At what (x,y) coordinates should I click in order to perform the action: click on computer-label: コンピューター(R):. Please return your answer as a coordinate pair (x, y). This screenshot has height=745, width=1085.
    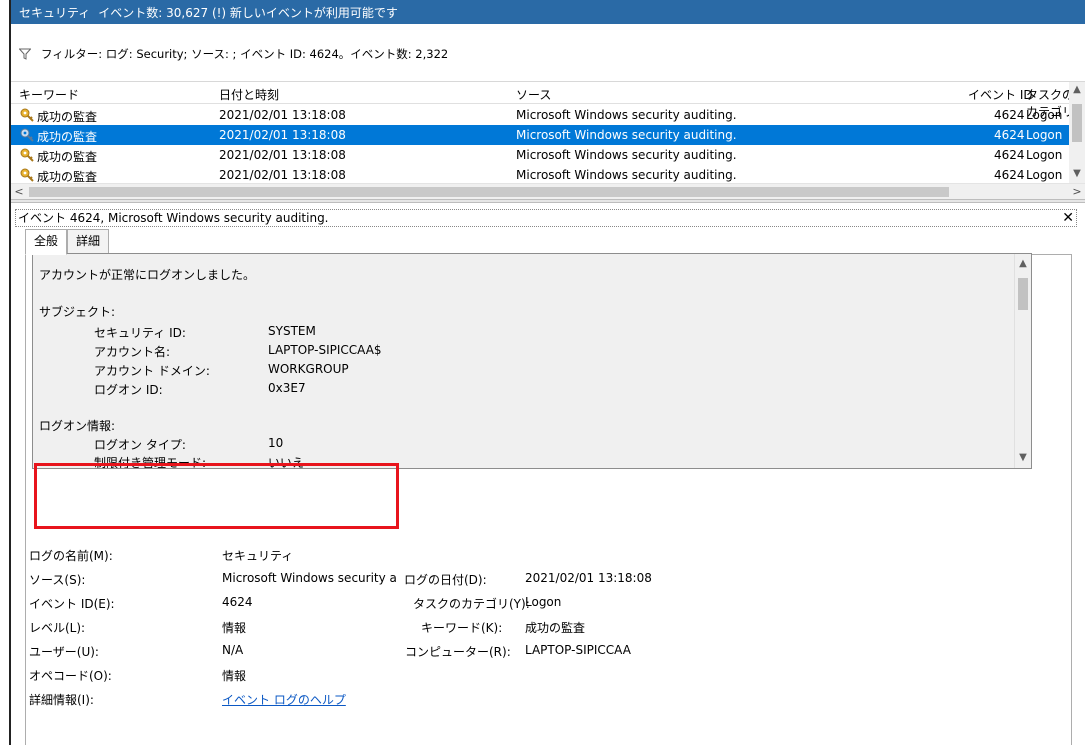
    Looking at the image, I should click on (458, 652).